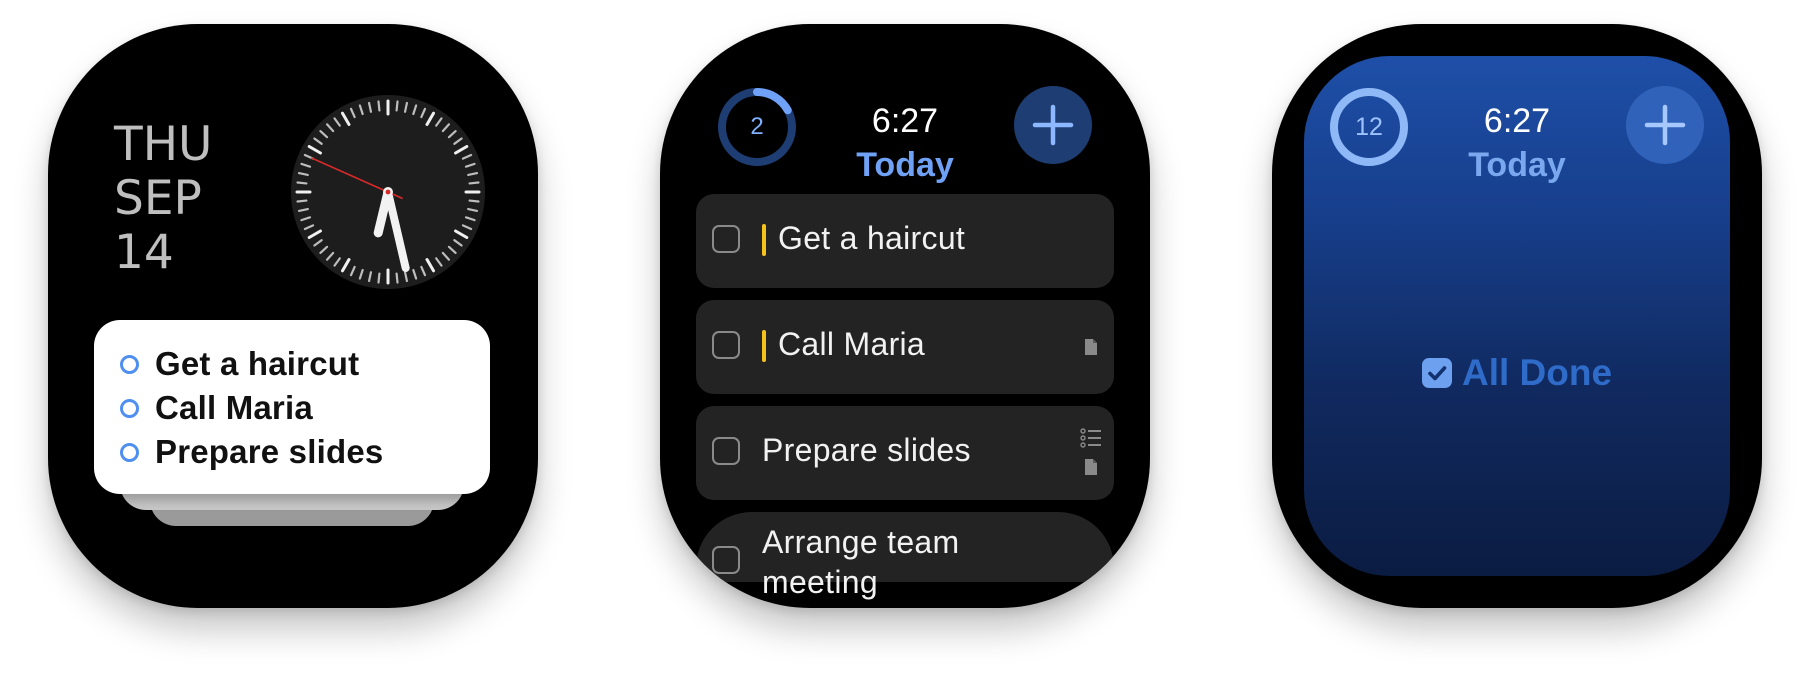 This screenshot has width=1800, height=690. I want to click on date-weekday: THU, so click(163, 144).